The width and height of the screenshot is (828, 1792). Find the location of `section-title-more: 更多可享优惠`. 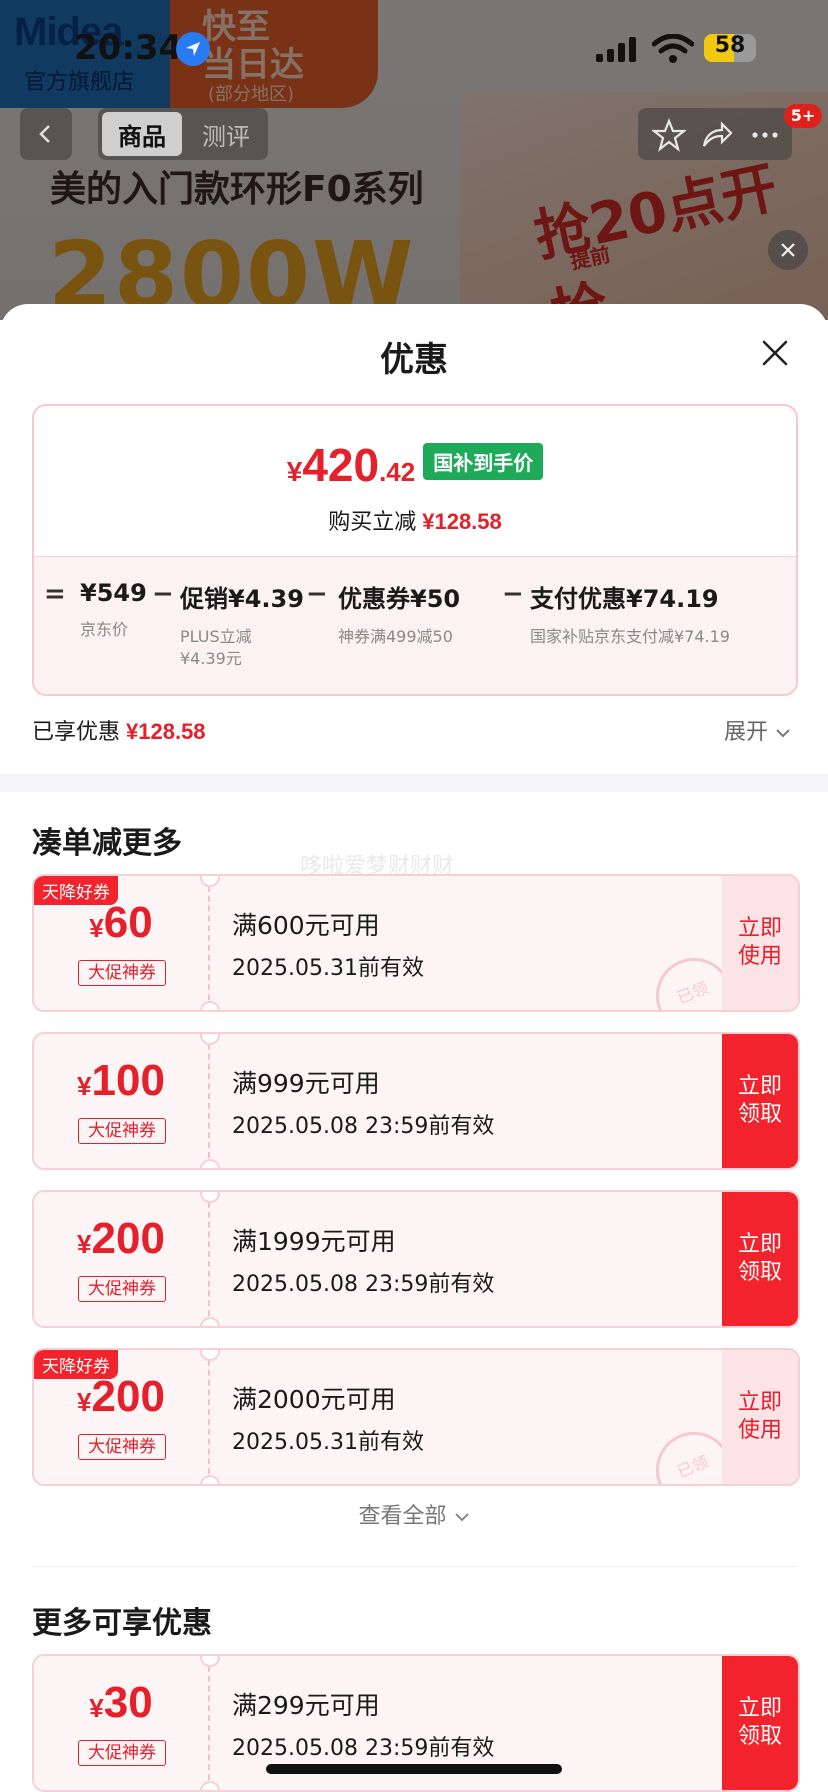

section-title-more: 更多可享优惠 is located at coordinates (122, 1623).